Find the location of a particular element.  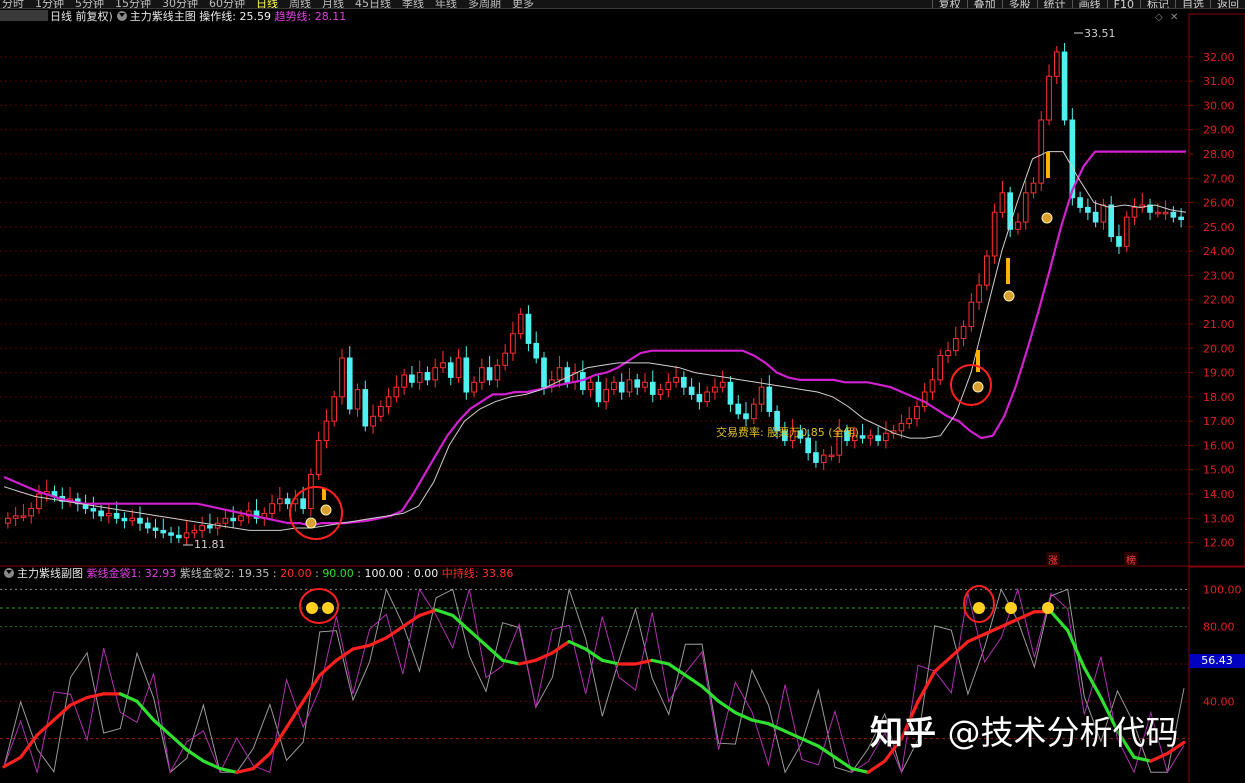

chart-diamond-icon: ◇ is located at coordinates (1159, 17).